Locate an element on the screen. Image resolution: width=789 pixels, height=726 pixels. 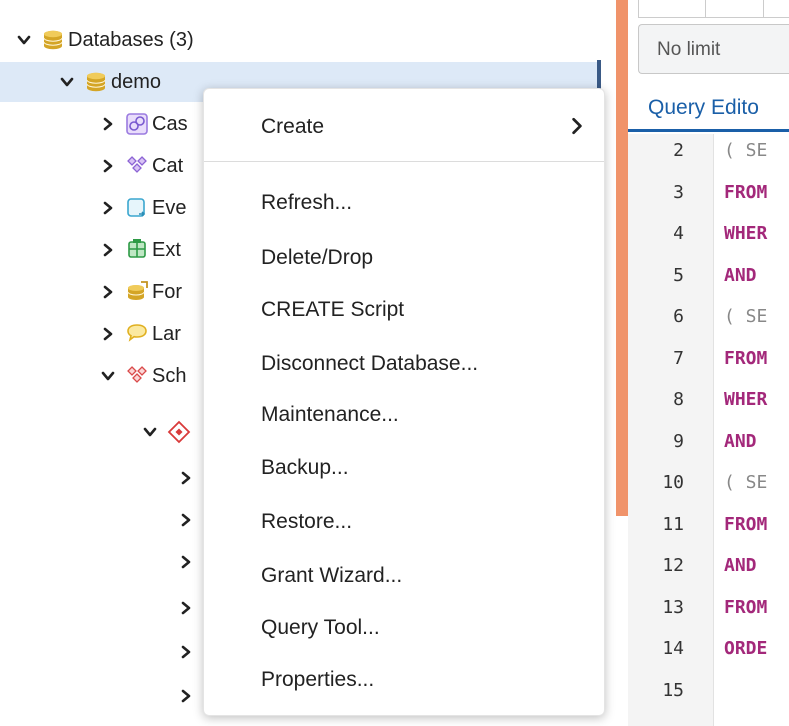
tree-node-languages: Lar is located at coordinates (139, 334).